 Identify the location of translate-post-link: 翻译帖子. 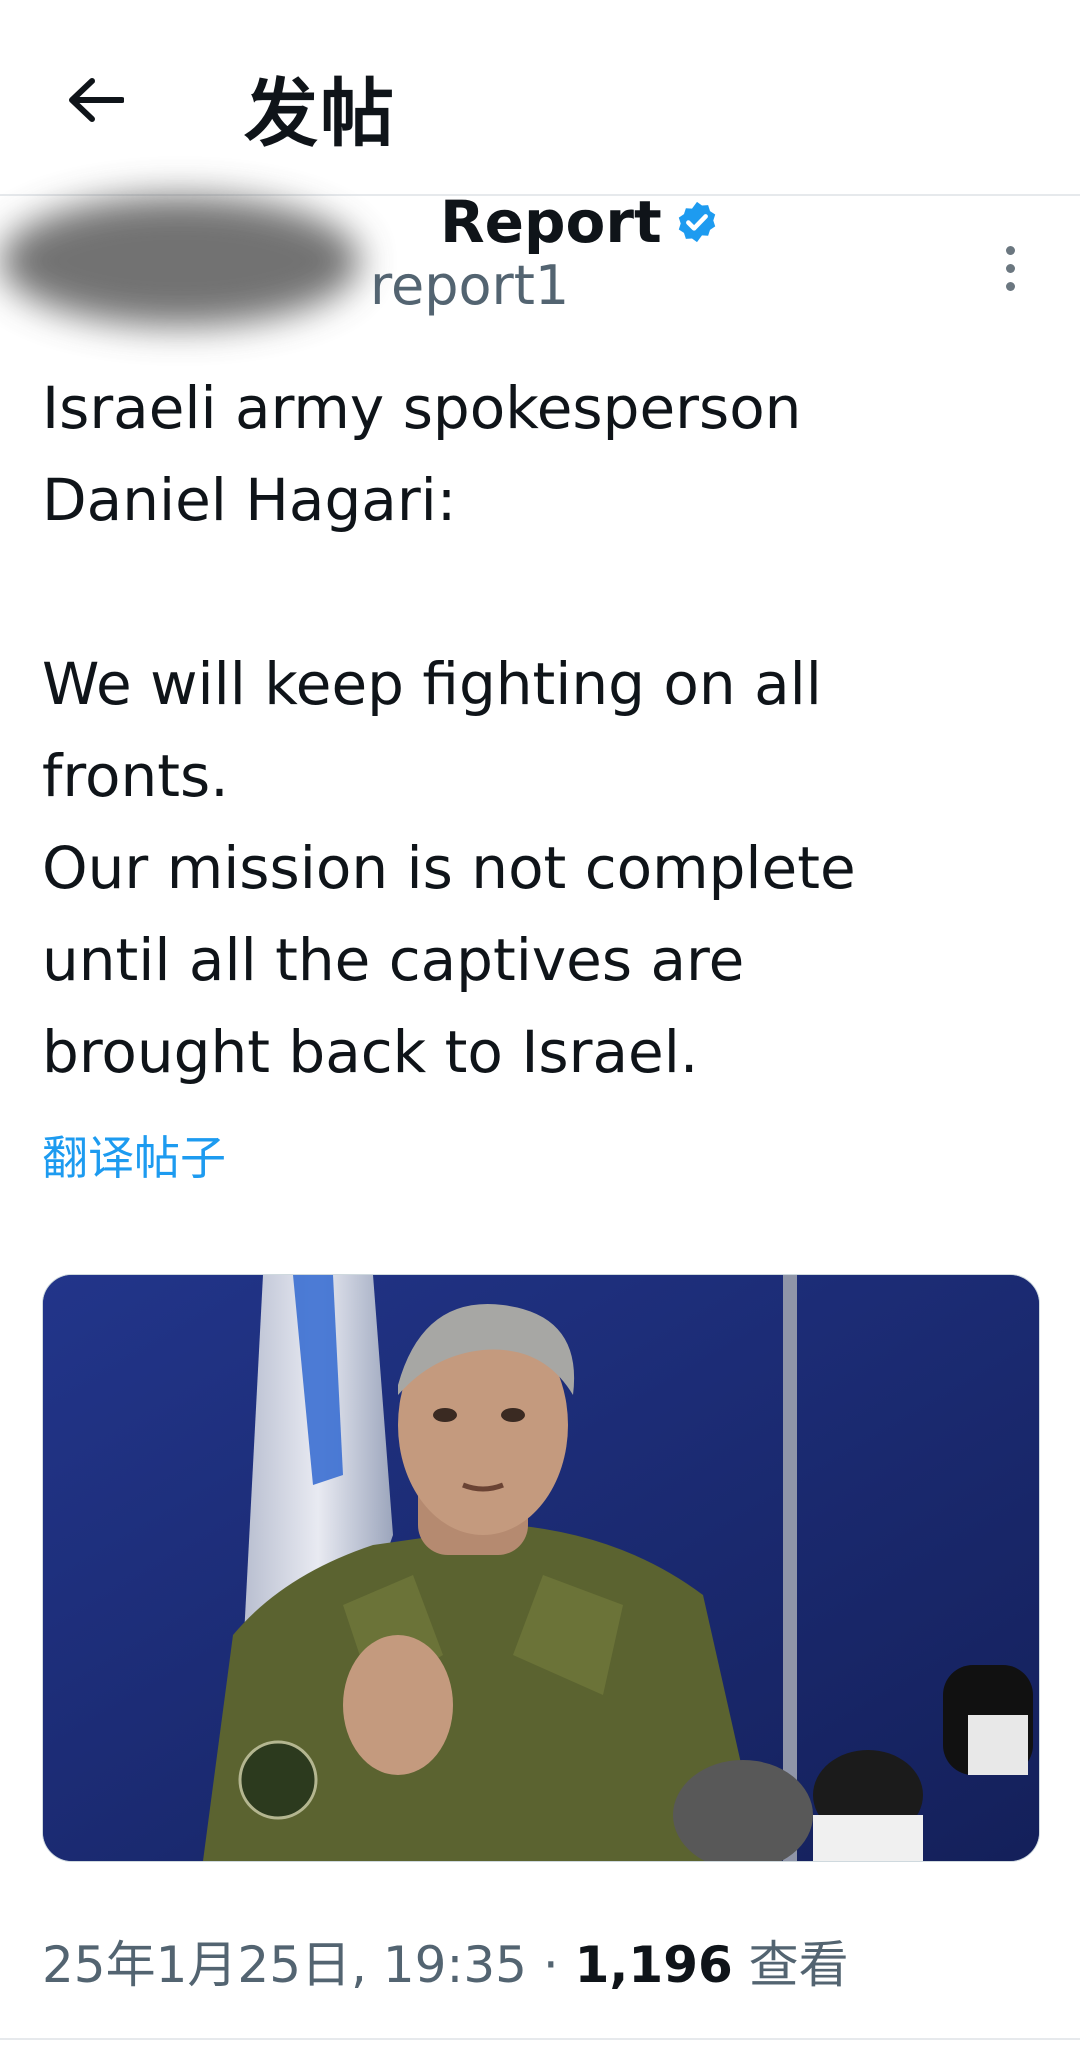
(134, 1155).